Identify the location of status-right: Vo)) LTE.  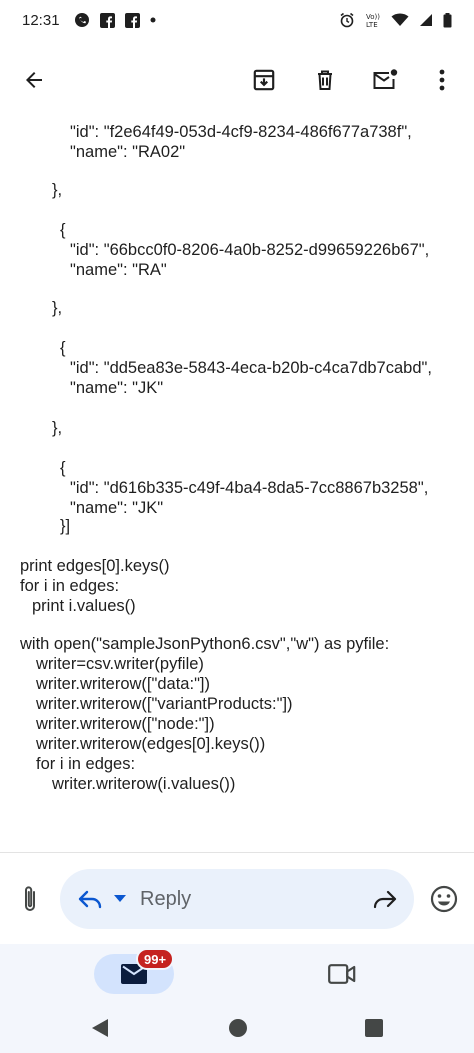
(395, 20).